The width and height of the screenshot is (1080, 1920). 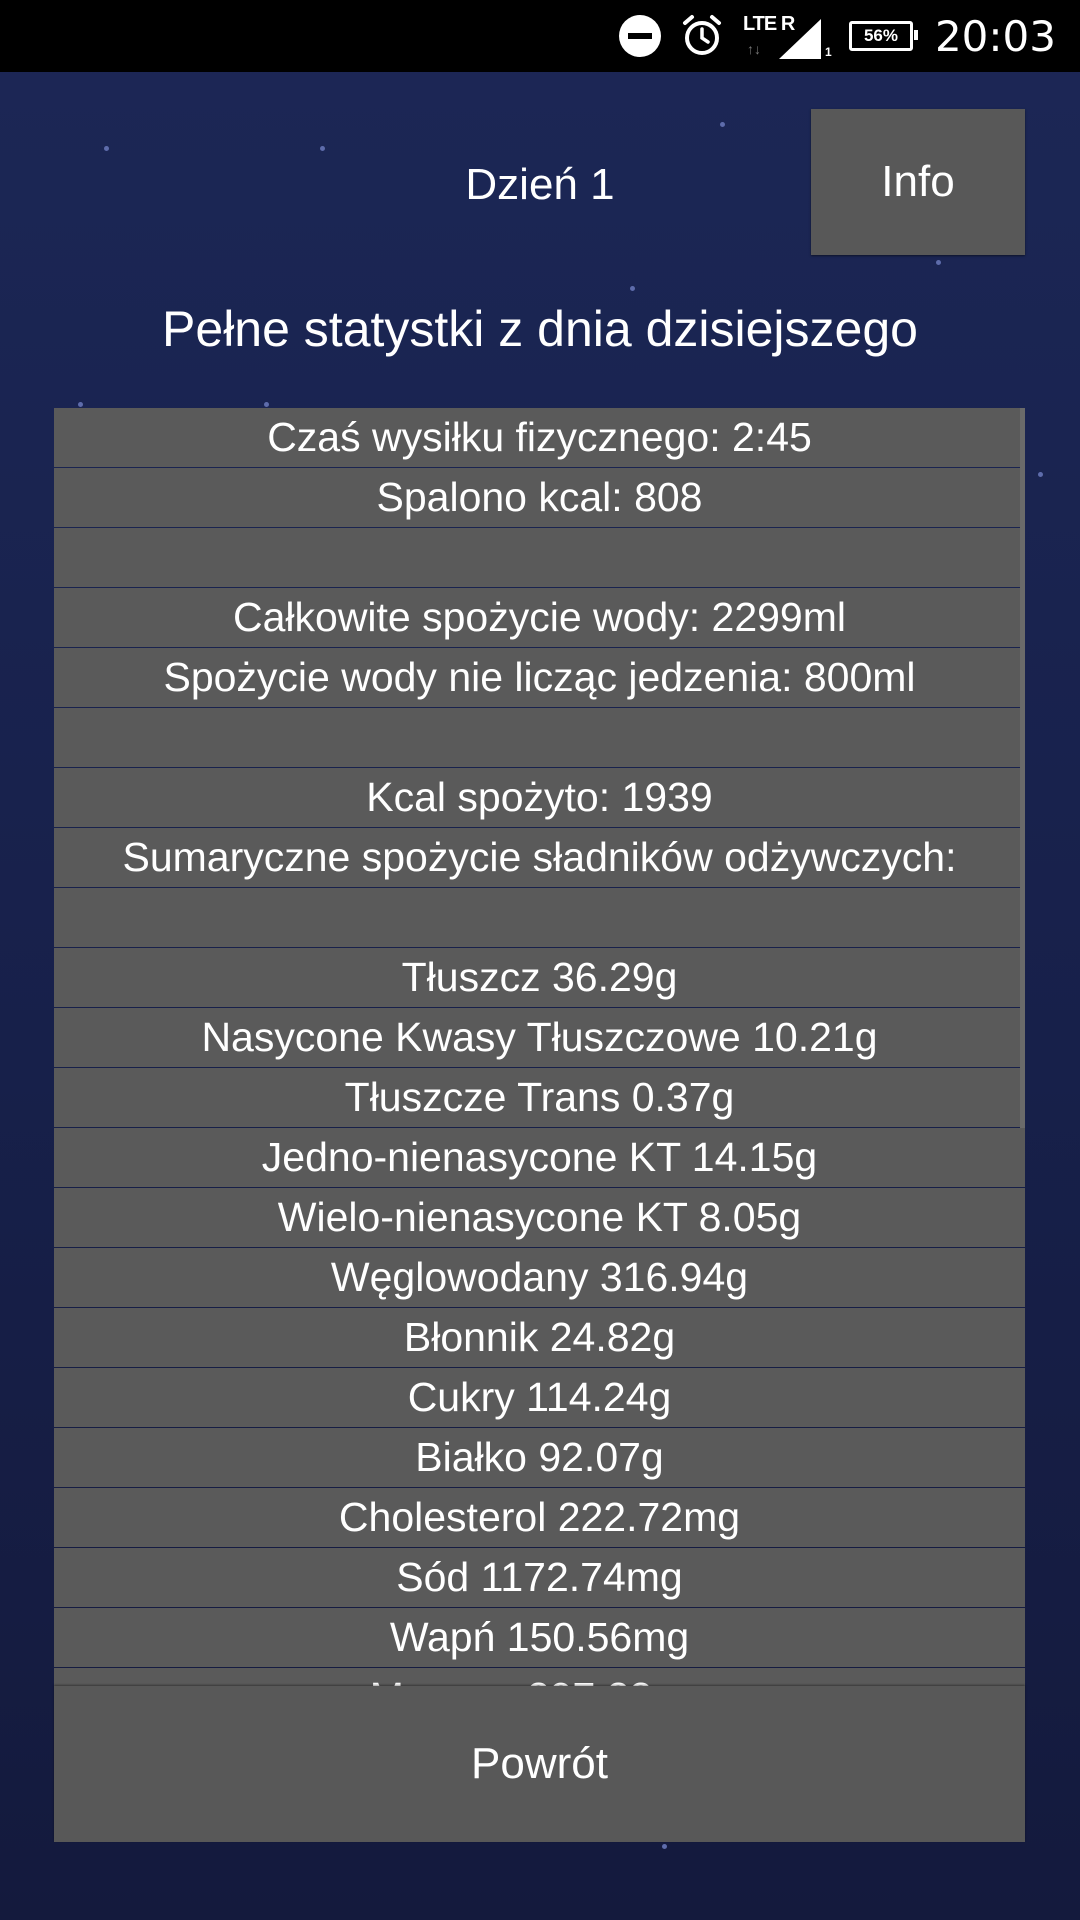 What do you see at coordinates (539, 1677) in the screenshot?
I see `stat-row: Magnez 297.23mg` at bounding box center [539, 1677].